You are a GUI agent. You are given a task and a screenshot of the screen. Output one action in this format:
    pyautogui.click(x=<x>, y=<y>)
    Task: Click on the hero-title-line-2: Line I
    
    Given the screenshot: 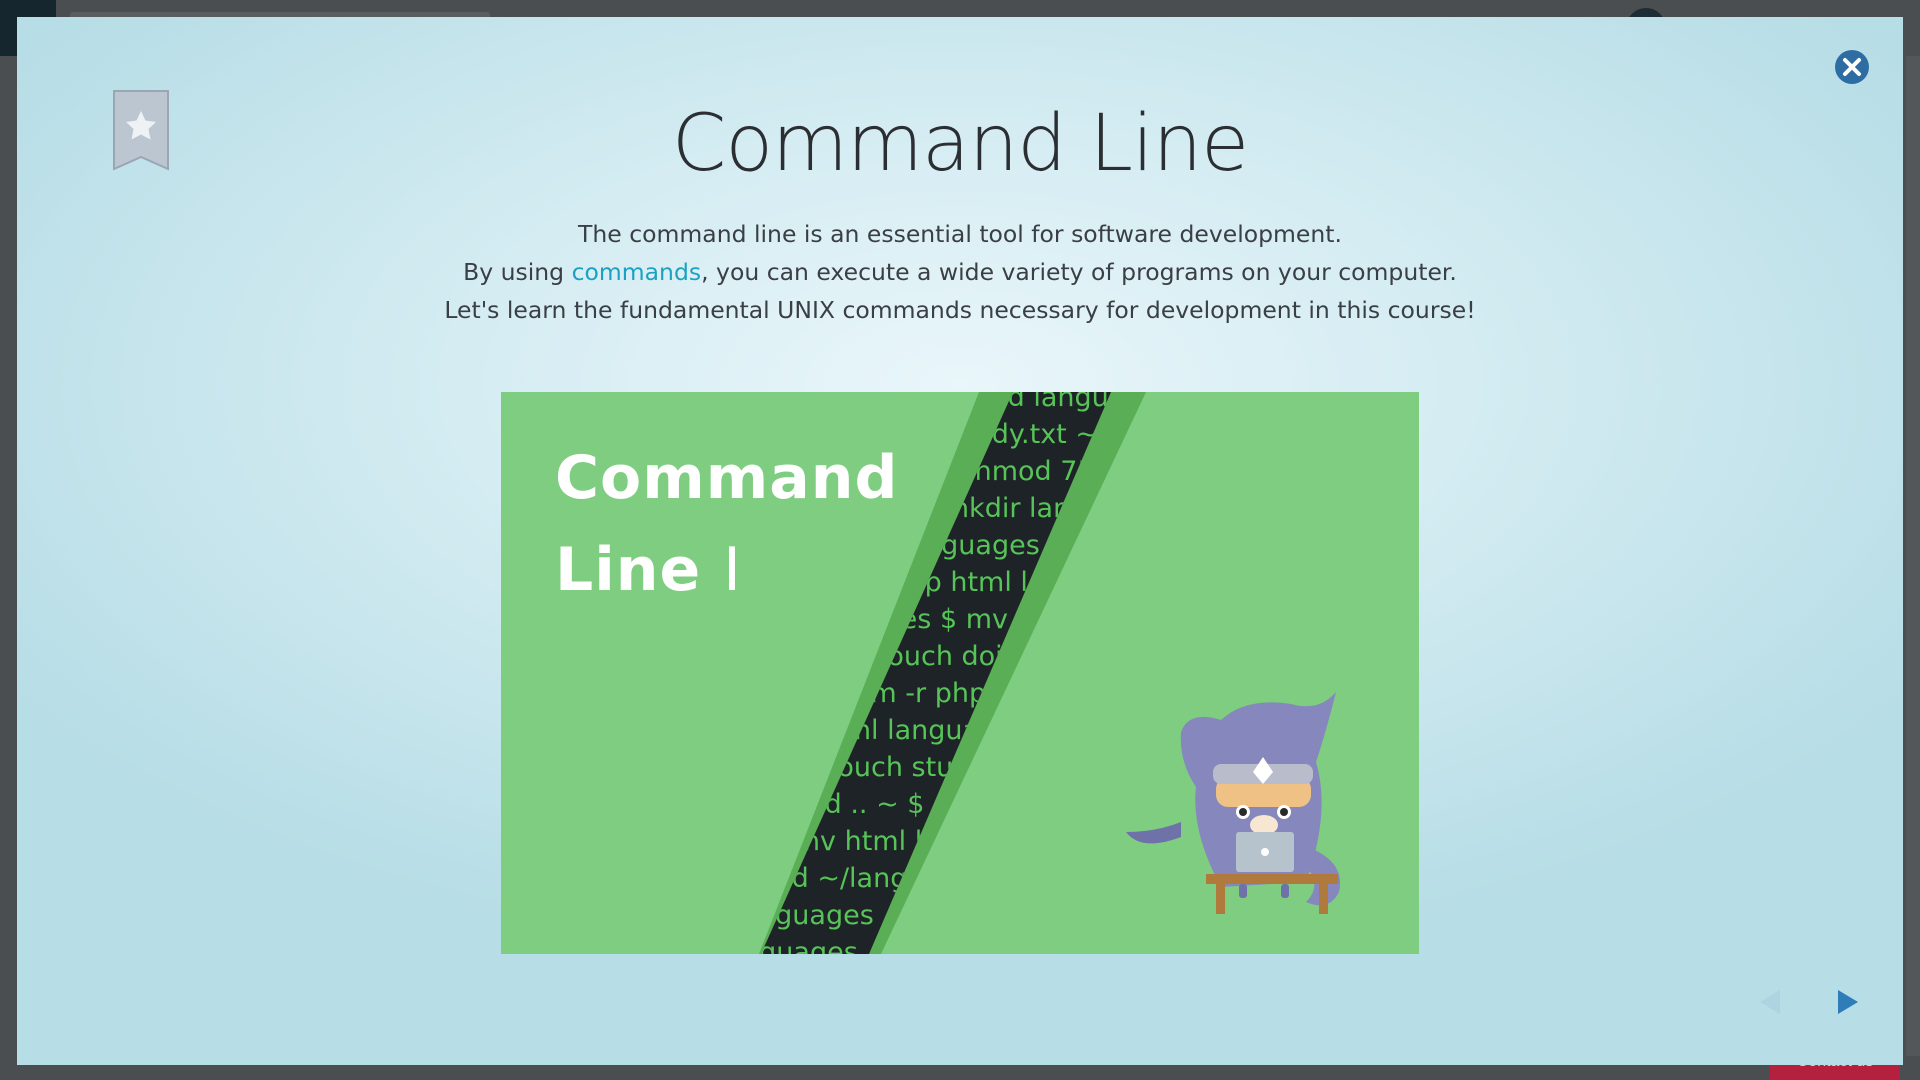 What is the action you would take?
    pyautogui.click(x=726, y=570)
    